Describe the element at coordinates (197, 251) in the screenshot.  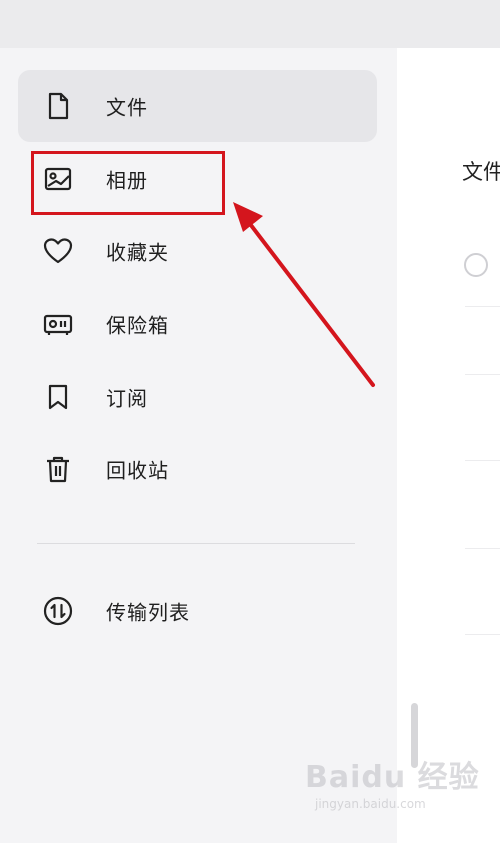
I see `sidebar-item-favorites: 收藏夹` at that location.